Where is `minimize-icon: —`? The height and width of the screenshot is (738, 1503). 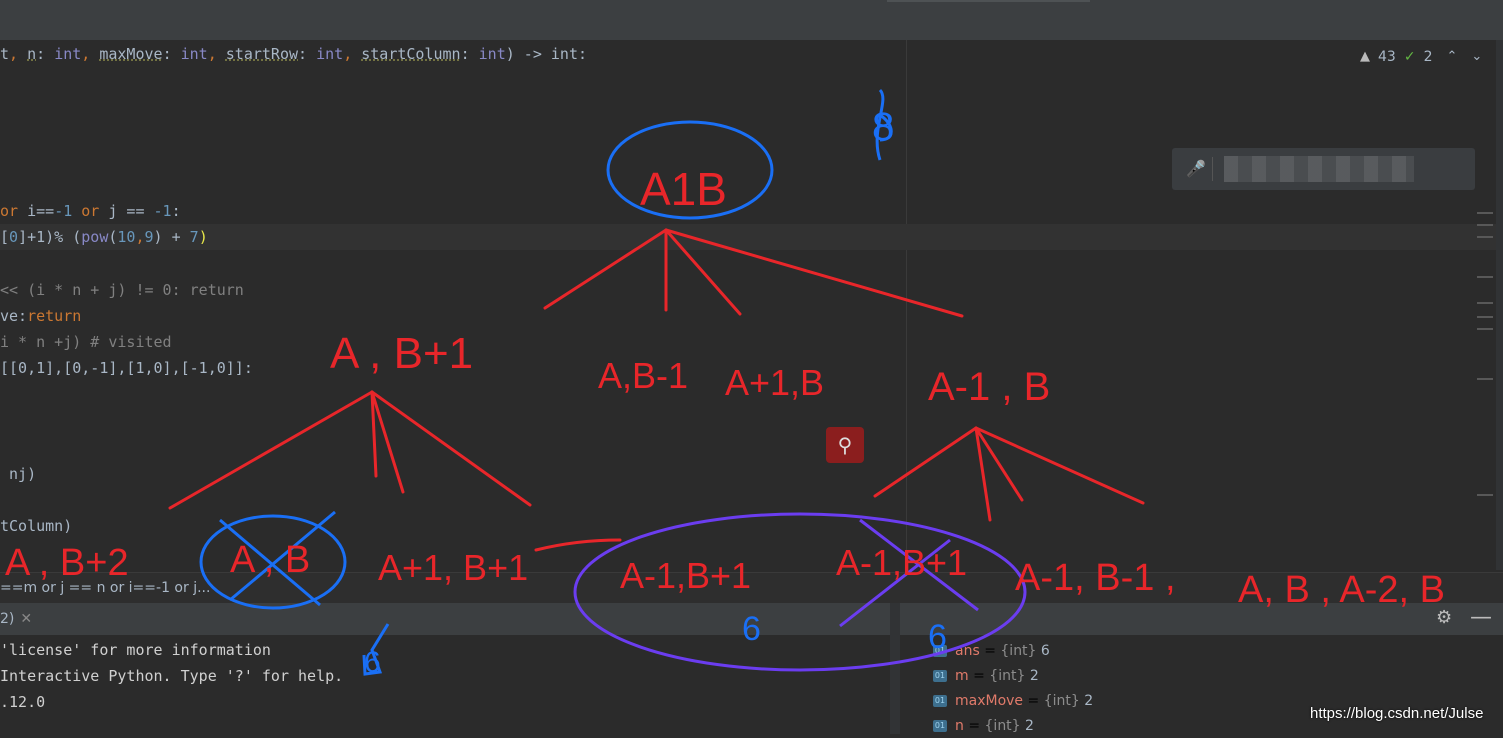
minimize-icon: — is located at coordinates (1481, 617).